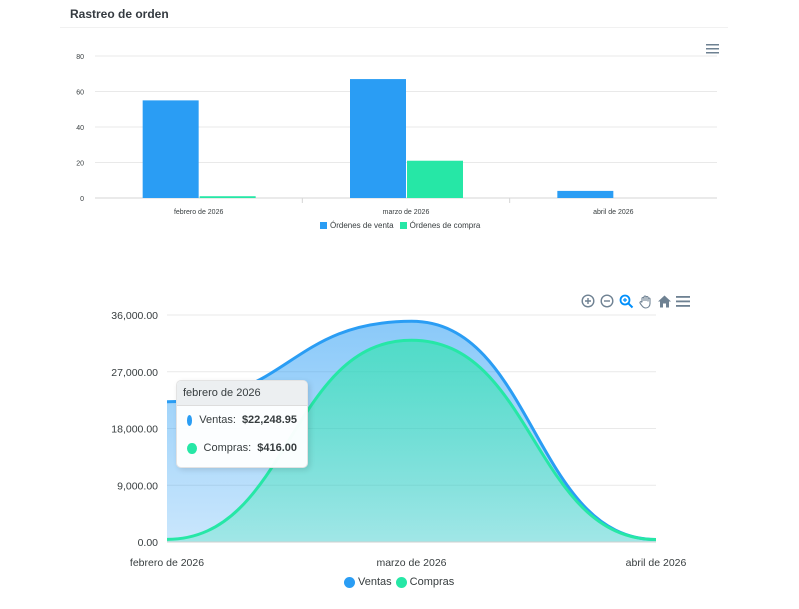 The image size is (799, 609). What do you see at coordinates (148, 543) in the screenshot?
I see `y-tick-label: 0.00` at bounding box center [148, 543].